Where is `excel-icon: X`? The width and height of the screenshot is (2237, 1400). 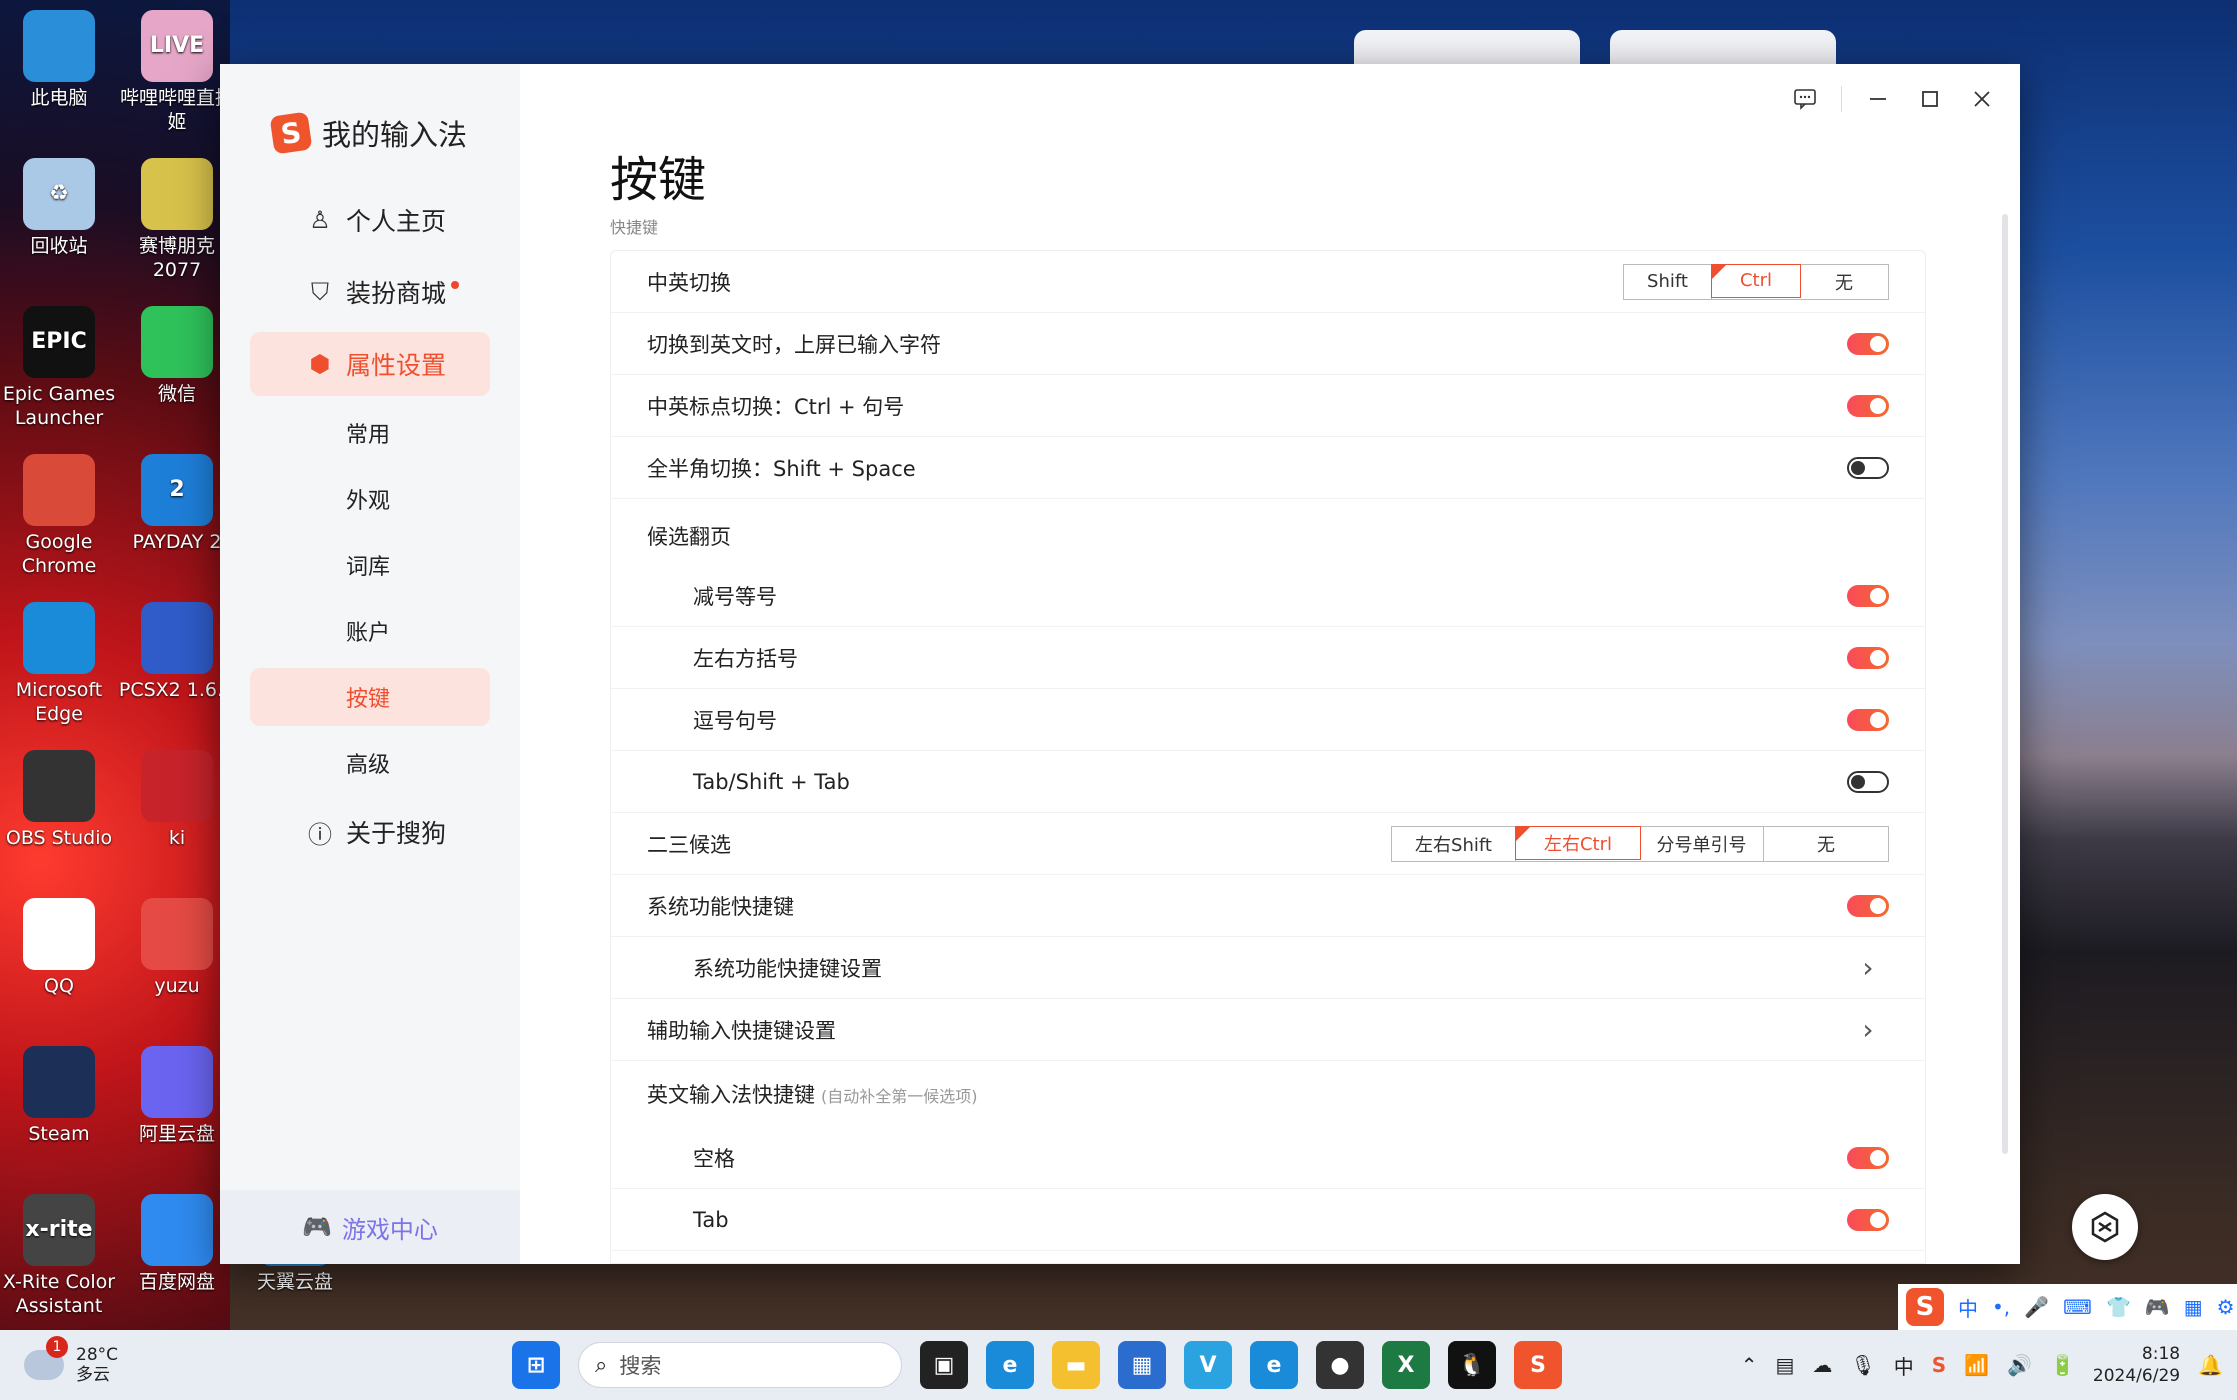 excel-icon: X is located at coordinates (1406, 1365).